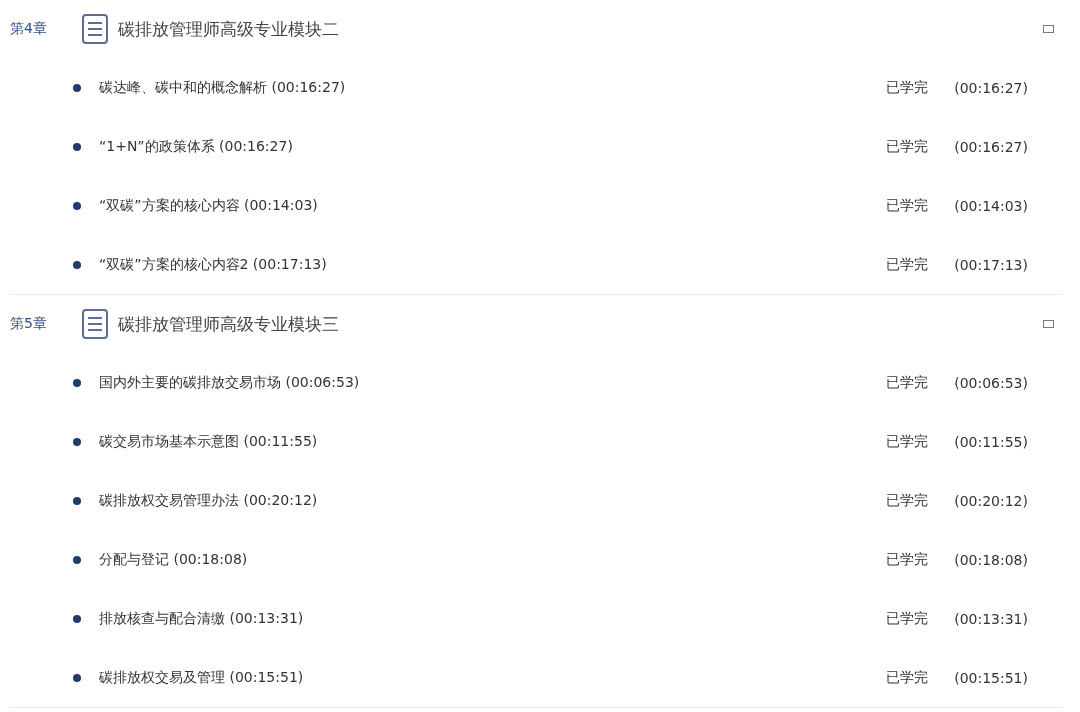 Image resolution: width=1080 pixels, height=712 pixels. I want to click on lesson-title: 分配与登记 (00:18:08), so click(492, 559).